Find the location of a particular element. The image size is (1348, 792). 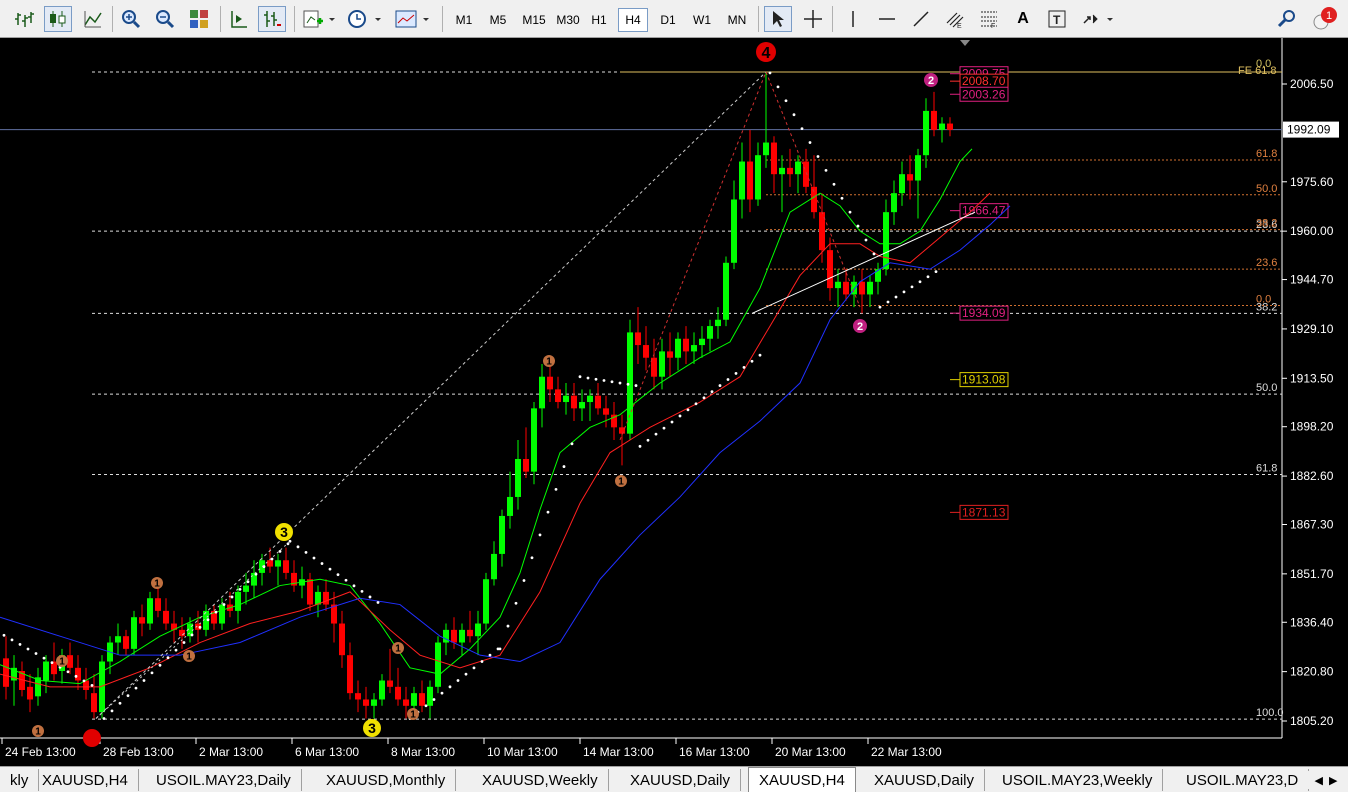

horizontal-line-icon is located at coordinates (887, 19).